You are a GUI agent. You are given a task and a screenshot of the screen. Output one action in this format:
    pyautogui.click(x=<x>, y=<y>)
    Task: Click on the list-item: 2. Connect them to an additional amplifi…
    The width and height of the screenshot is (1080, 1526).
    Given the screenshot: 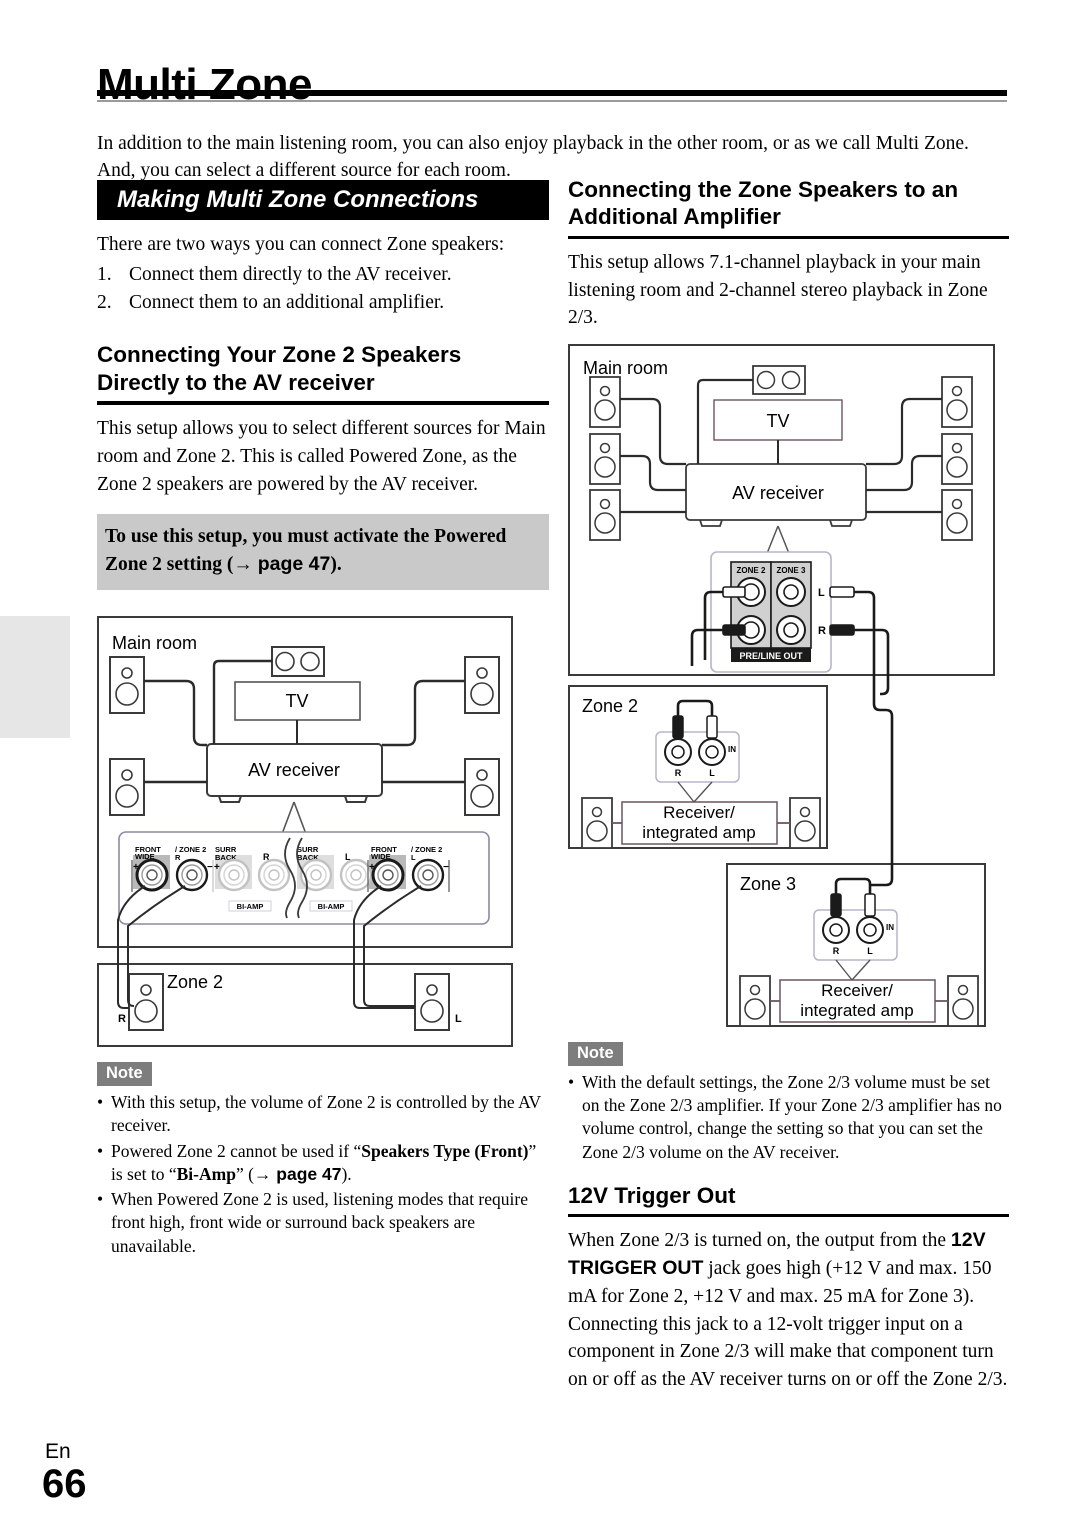 What is the action you would take?
    pyautogui.click(x=323, y=303)
    